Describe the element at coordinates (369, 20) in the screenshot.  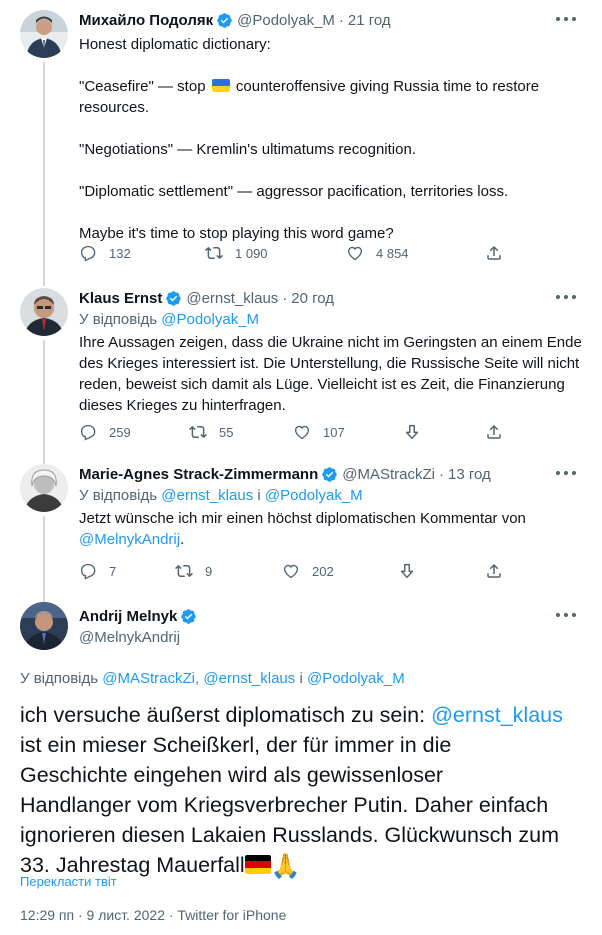
I see `tweet-time: 21 год` at that location.